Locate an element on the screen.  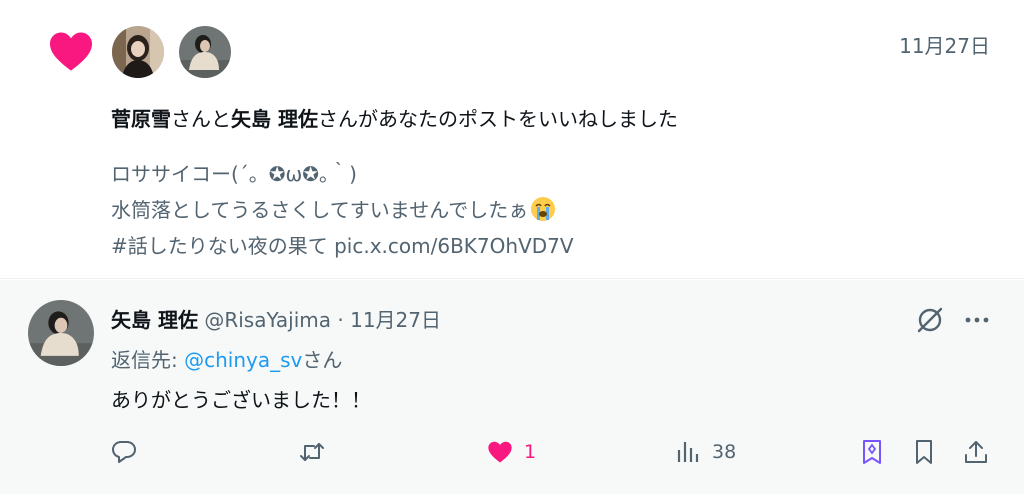
more-options-icon is located at coordinates (977, 320).